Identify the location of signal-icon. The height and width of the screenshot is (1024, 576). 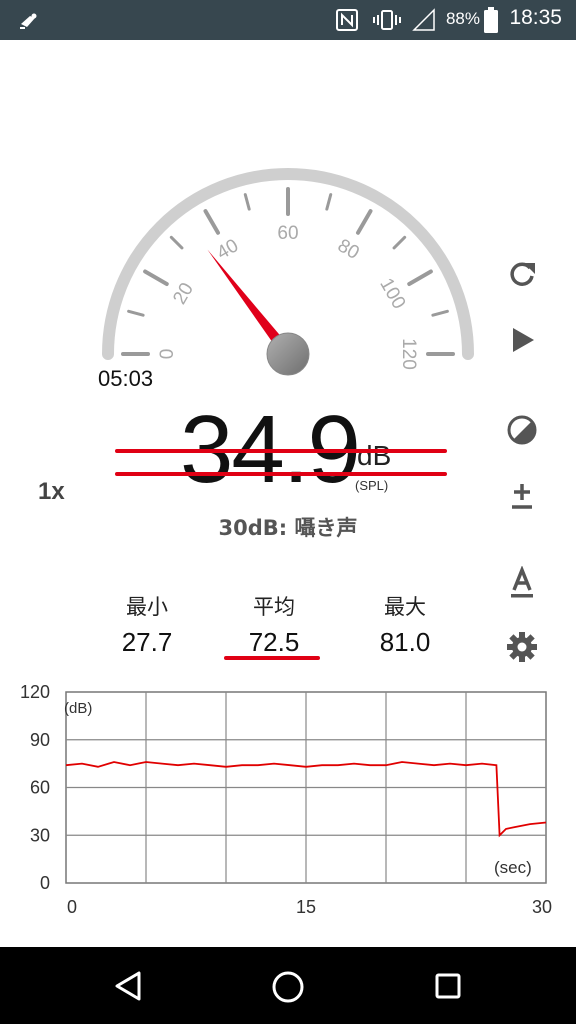
(424, 22).